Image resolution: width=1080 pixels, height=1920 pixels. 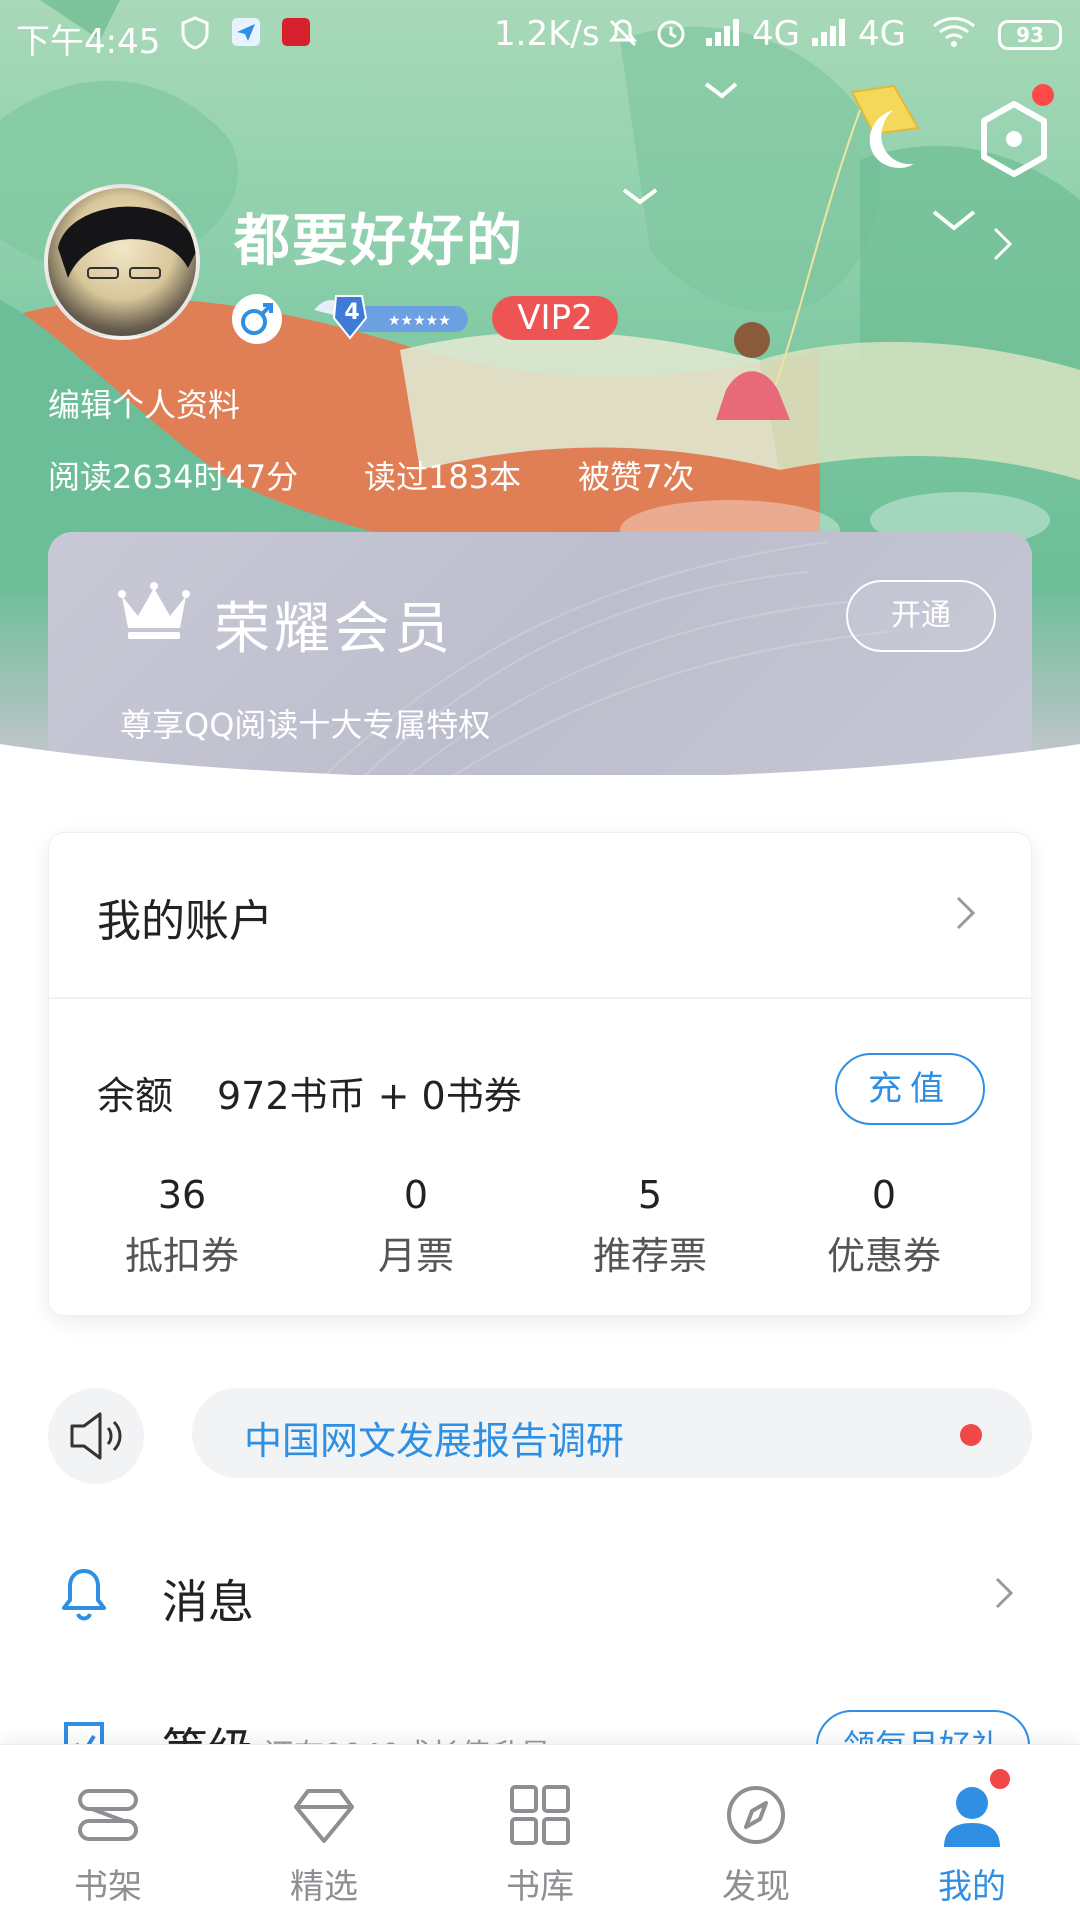 I want to click on stat-value: 5, so click(x=650, y=1195).